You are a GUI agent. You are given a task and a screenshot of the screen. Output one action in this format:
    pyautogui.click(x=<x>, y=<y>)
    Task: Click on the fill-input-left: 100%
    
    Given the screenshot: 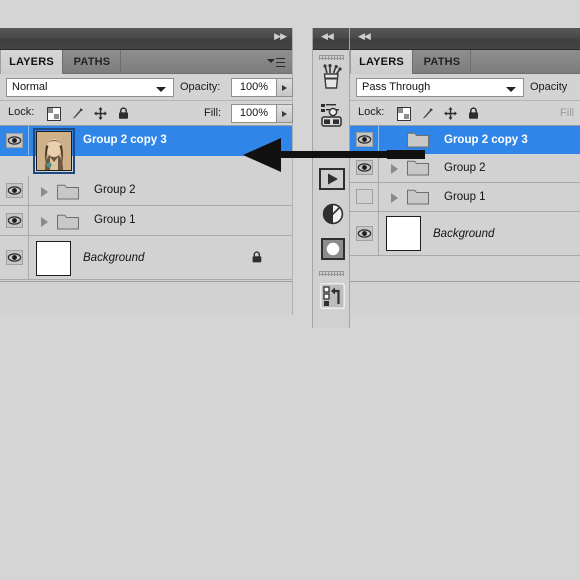 What is the action you would take?
    pyautogui.click(x=254, y=113)
    